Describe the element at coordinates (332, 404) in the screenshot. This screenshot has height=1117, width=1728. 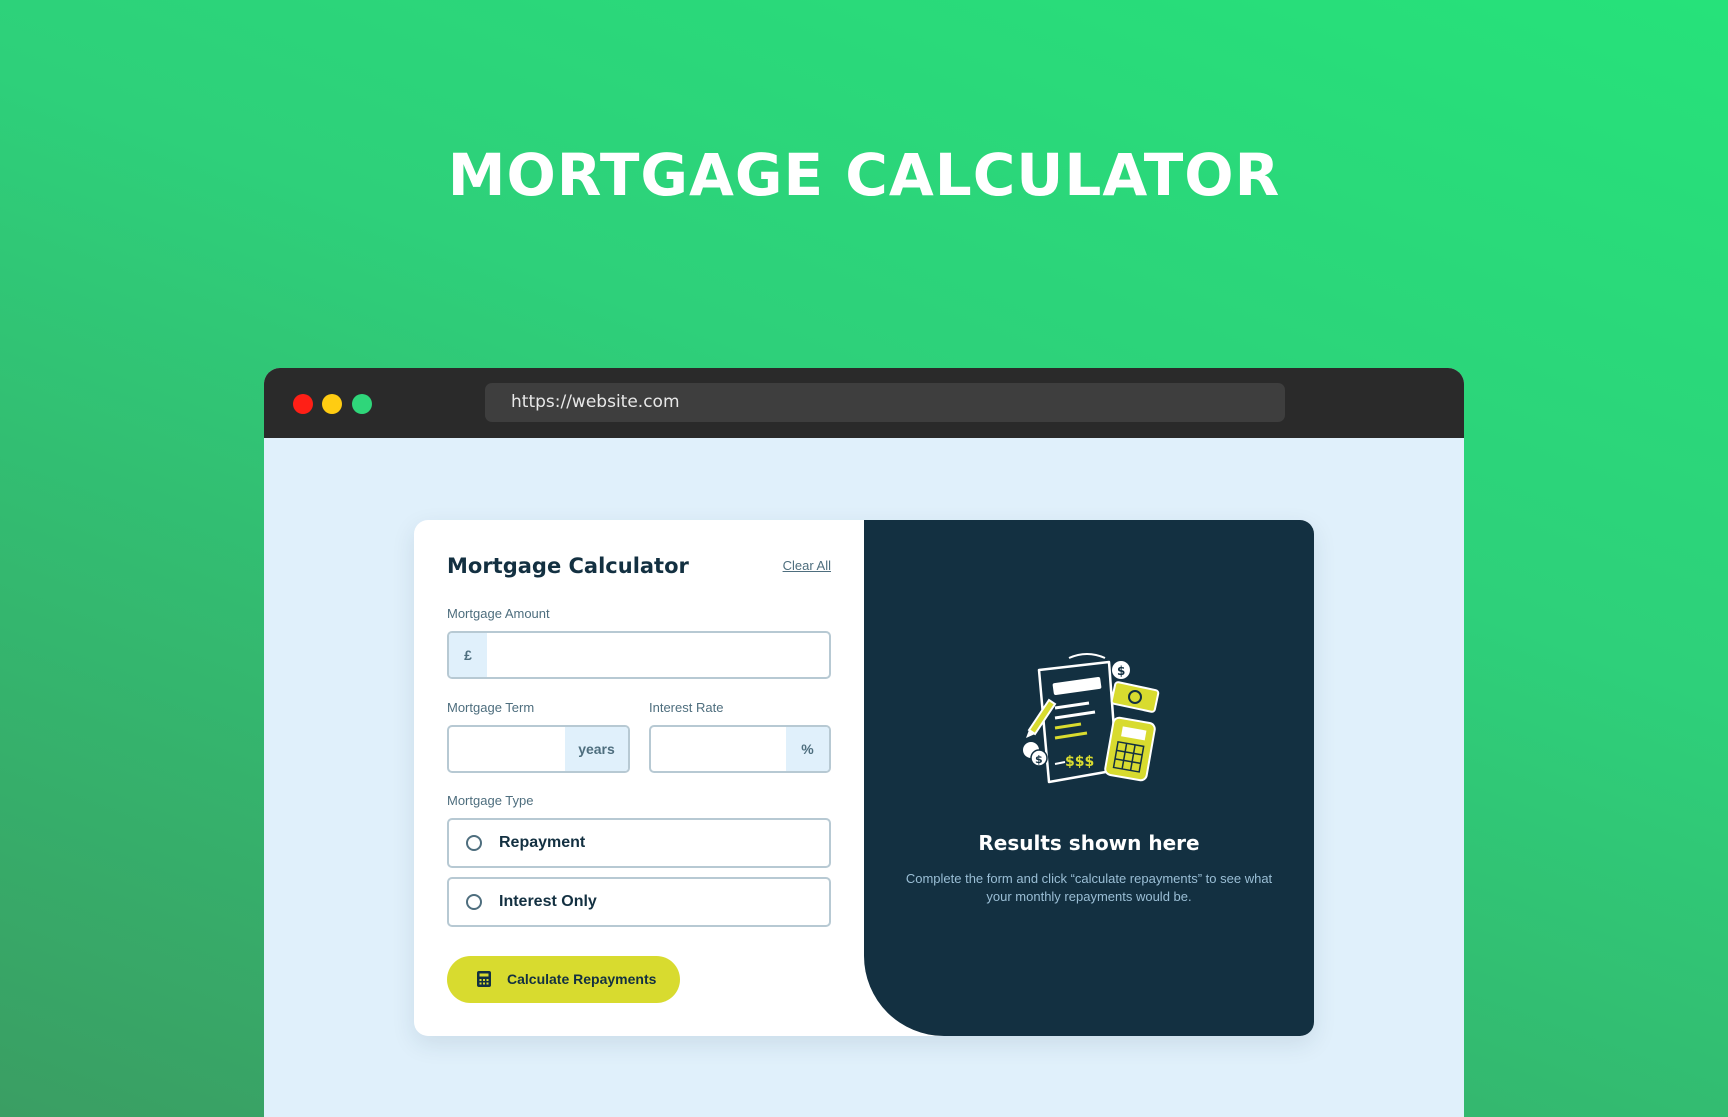
I see `minimize-window-button` at that location.